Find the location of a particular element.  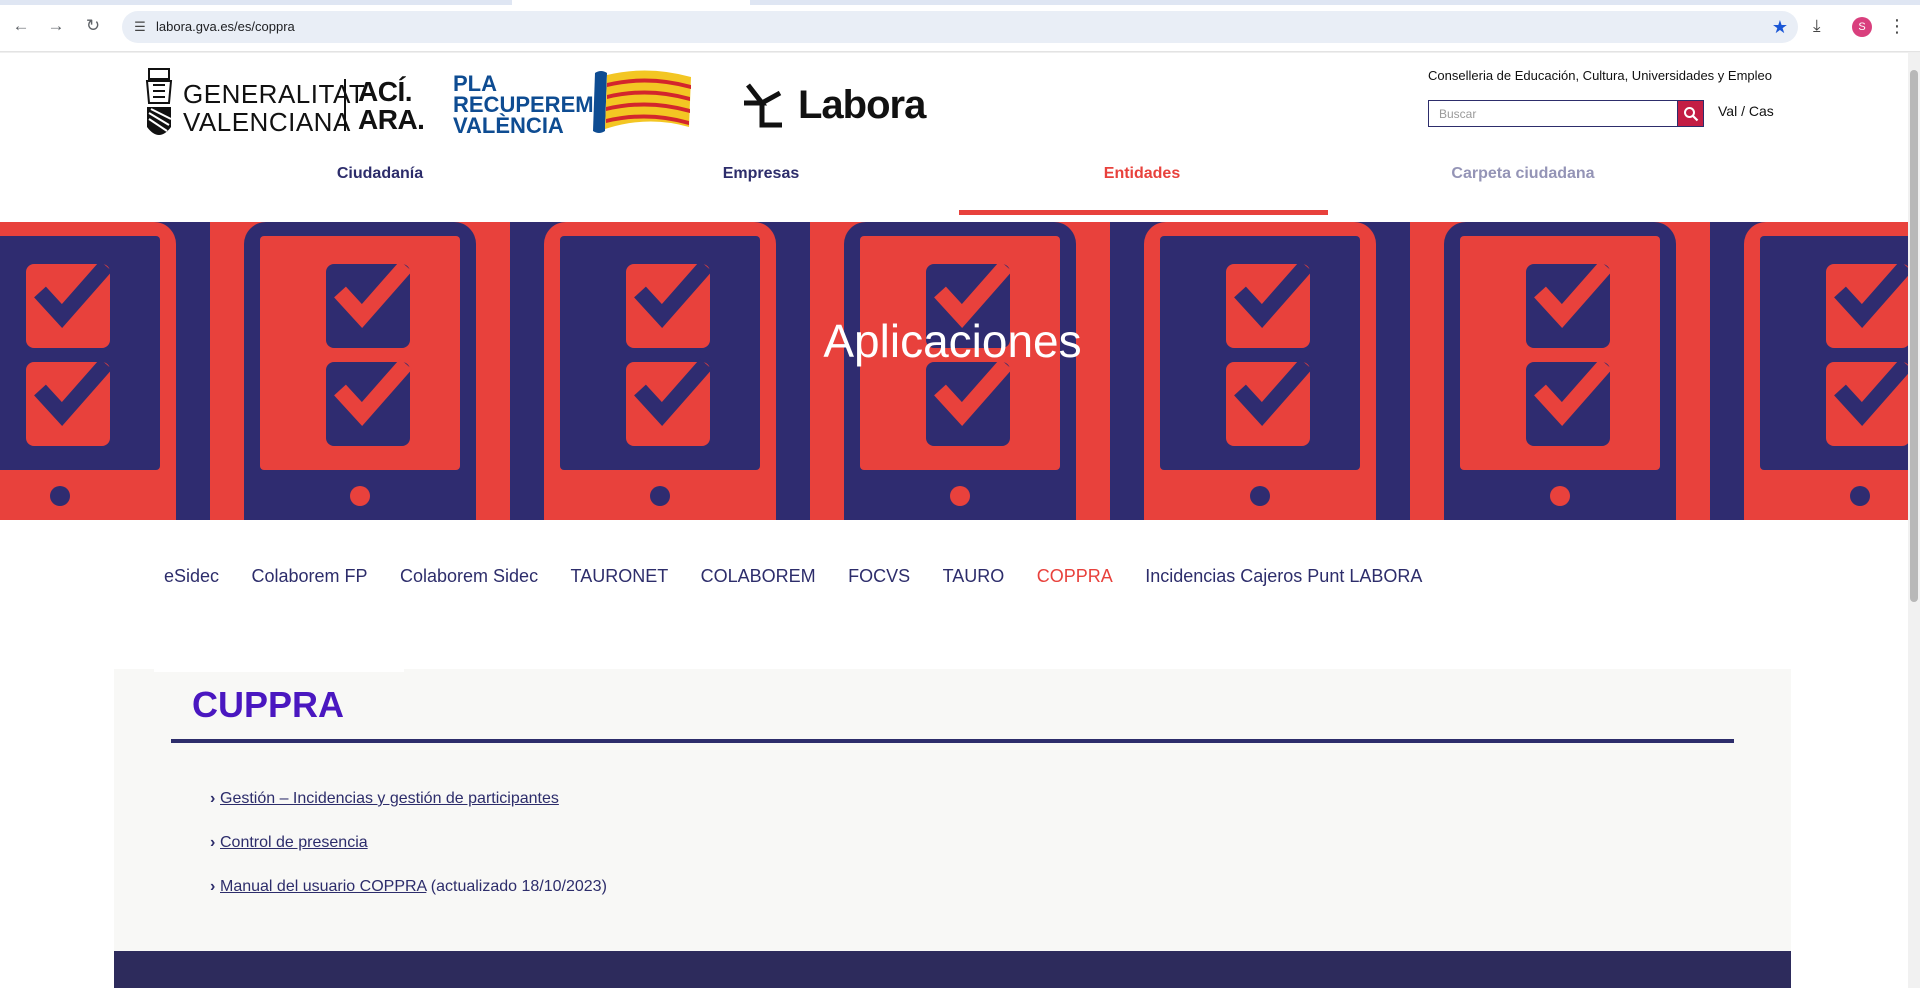

back-icon: ← is located at coordinates (21, 26).